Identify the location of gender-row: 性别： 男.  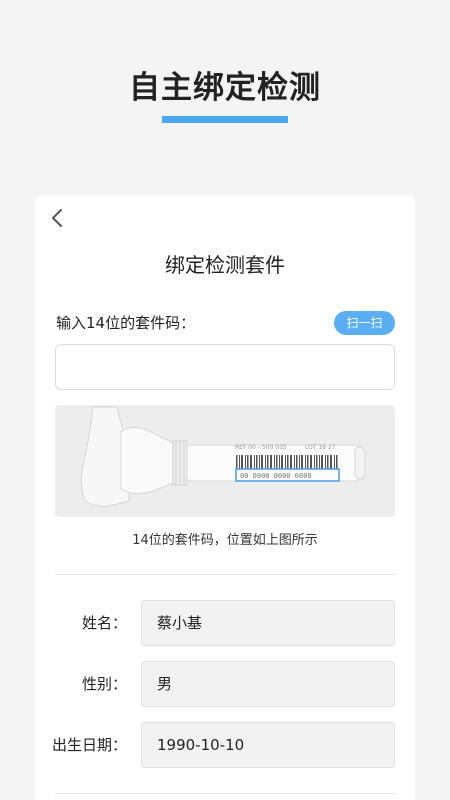
(225, 684).